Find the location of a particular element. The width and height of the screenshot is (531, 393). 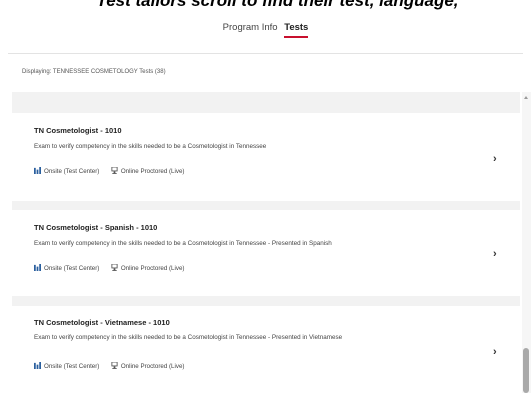

header-divider is located at coordinates (265, 53).